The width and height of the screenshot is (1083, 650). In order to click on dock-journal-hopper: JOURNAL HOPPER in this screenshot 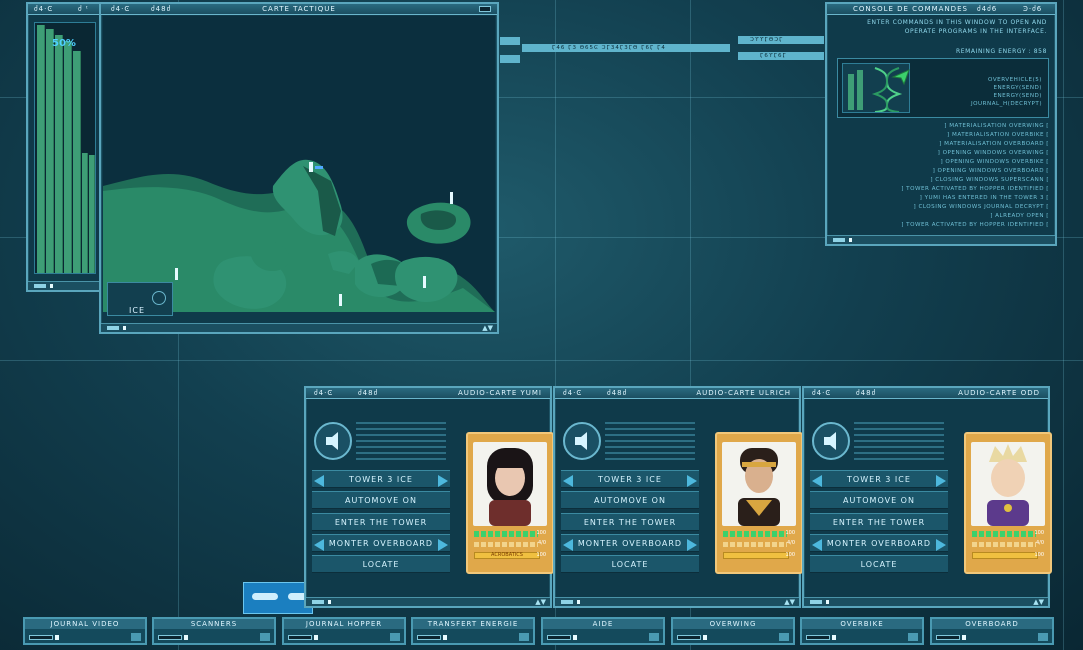, I will do `click(344, 631)`.